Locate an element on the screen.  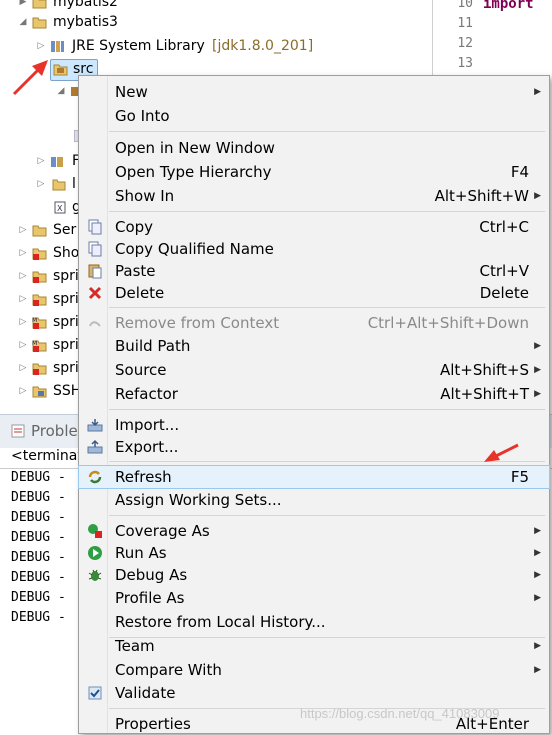
debug-bug-icon is located at coordinates (95, 575).